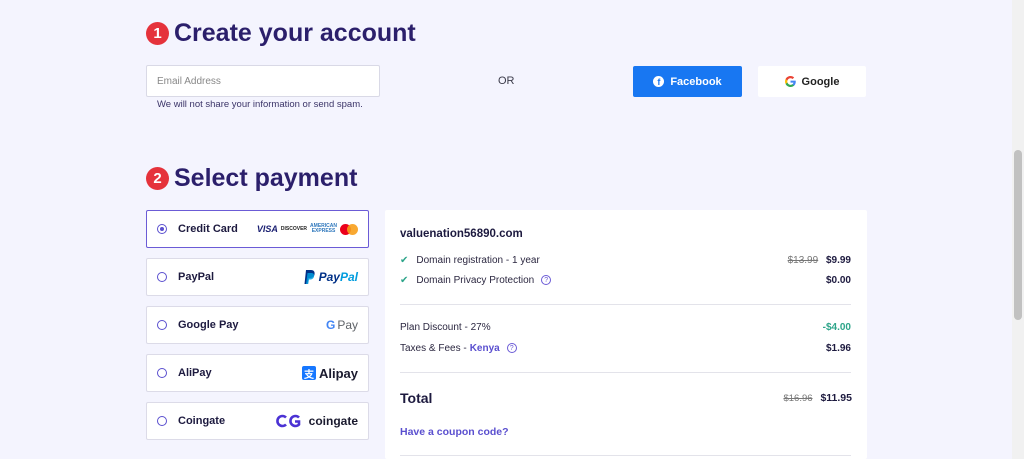  Describe the element at coordinates (347, 325) in the screenshot. I see `gpay-text: Pay` at that location.